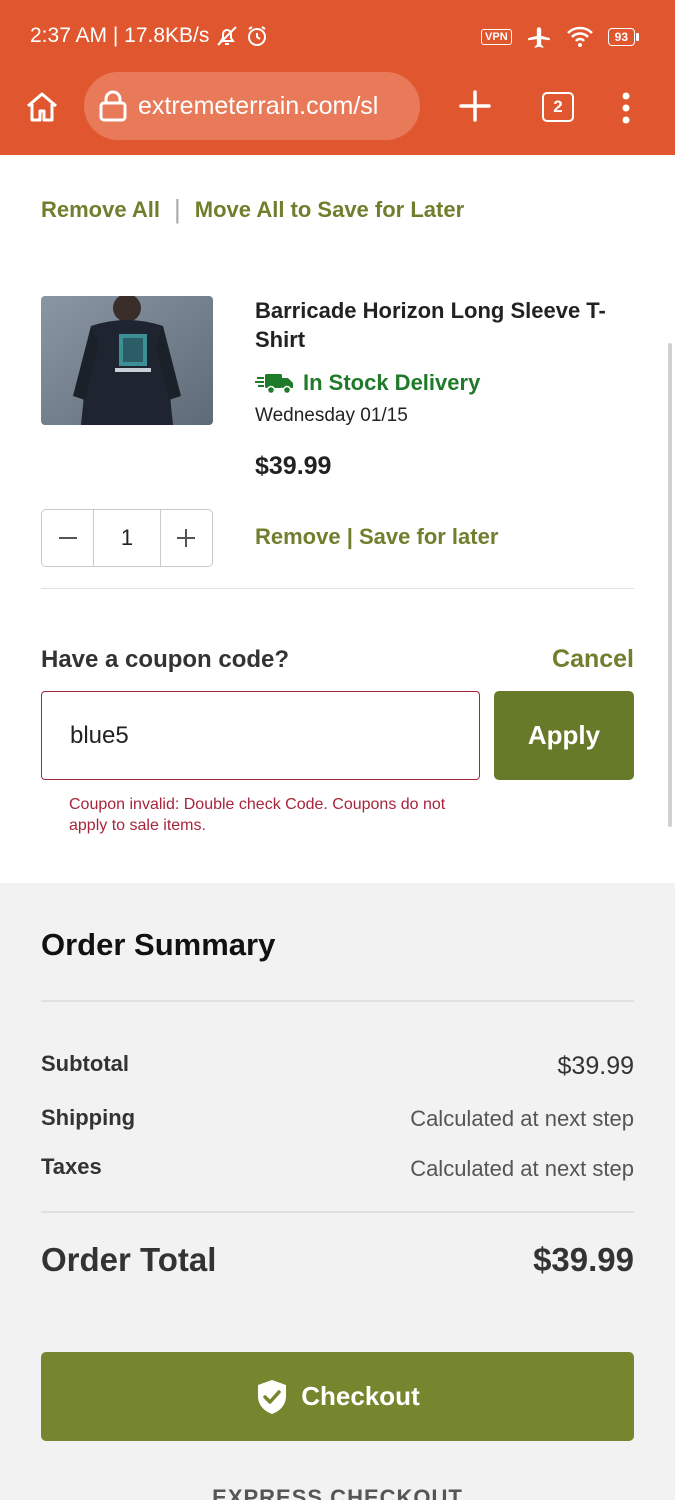  I want to click on move-all-save-later-link: Move All to Save for Later, so click(329, 210).